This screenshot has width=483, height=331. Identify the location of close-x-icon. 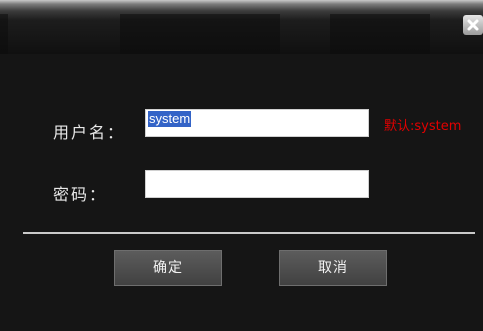
(473, 25).